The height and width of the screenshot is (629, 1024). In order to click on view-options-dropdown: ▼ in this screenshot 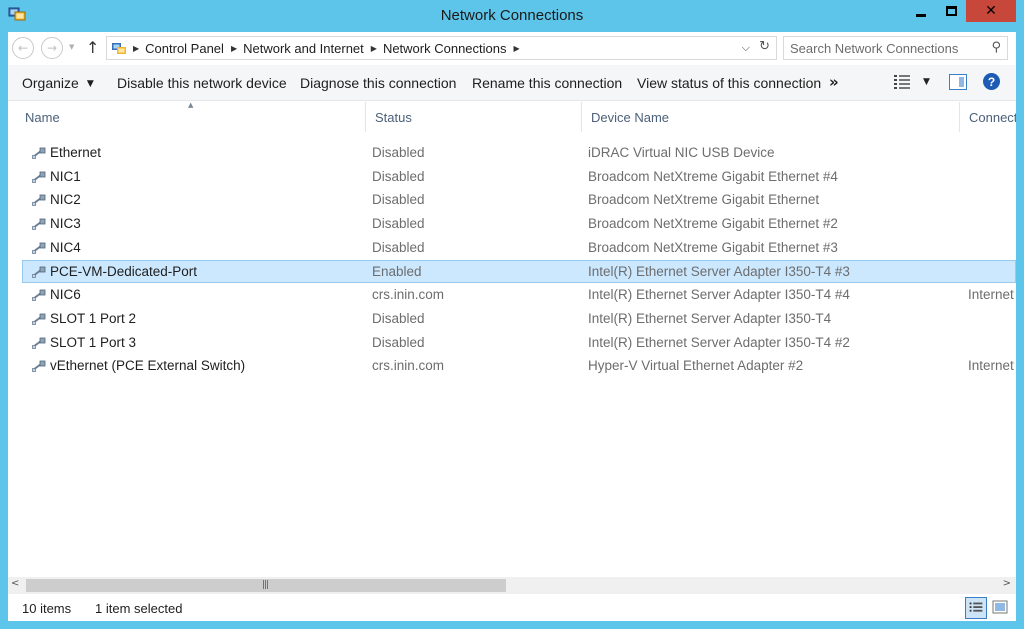, I will do `click(926, 82)`.